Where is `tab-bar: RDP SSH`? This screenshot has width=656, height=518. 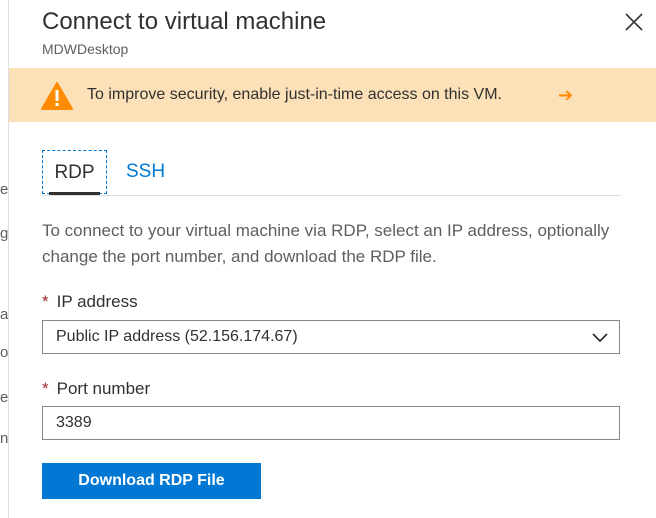 tab-bar: RDP SSH is located at coordinates (331, 173).